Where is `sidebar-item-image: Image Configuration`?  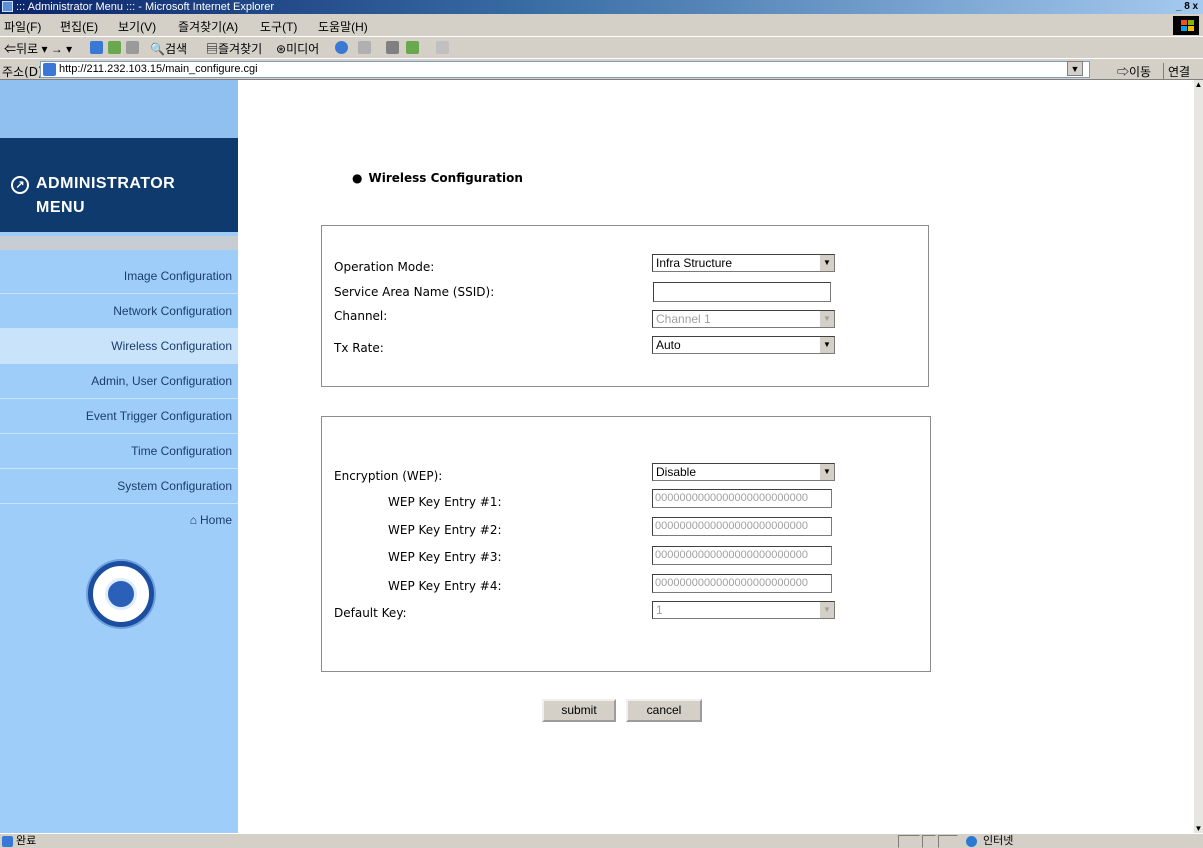 sidebar-item-image: Image Configuration is located at coordinates (119, 276).